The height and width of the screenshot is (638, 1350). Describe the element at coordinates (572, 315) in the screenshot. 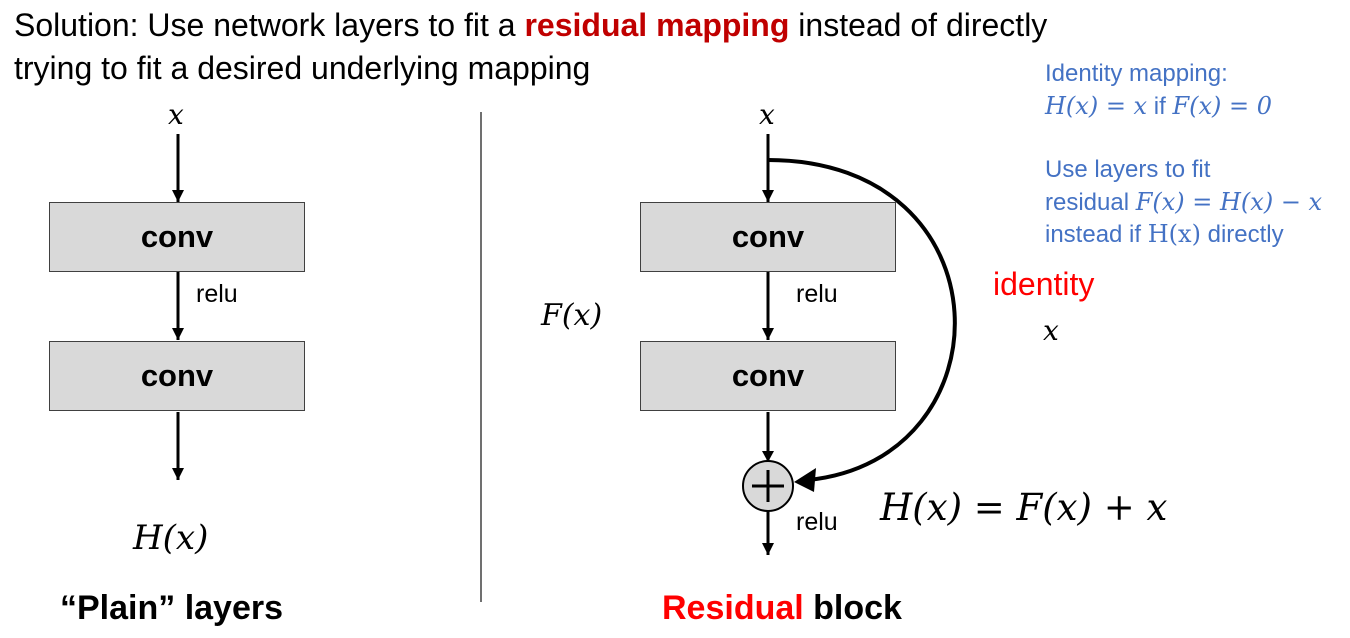

I see `res-fx-label: F(x)` at that location.